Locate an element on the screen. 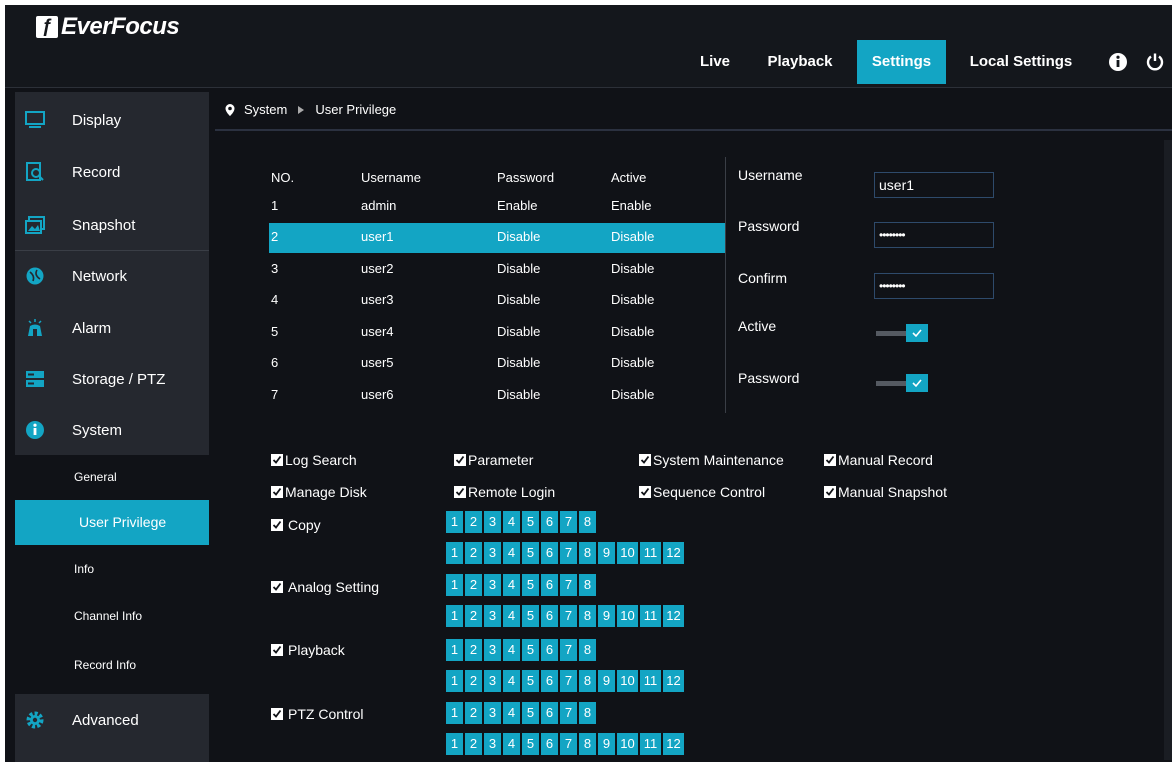  username-input: user1 is located at coordinates (934, 185).